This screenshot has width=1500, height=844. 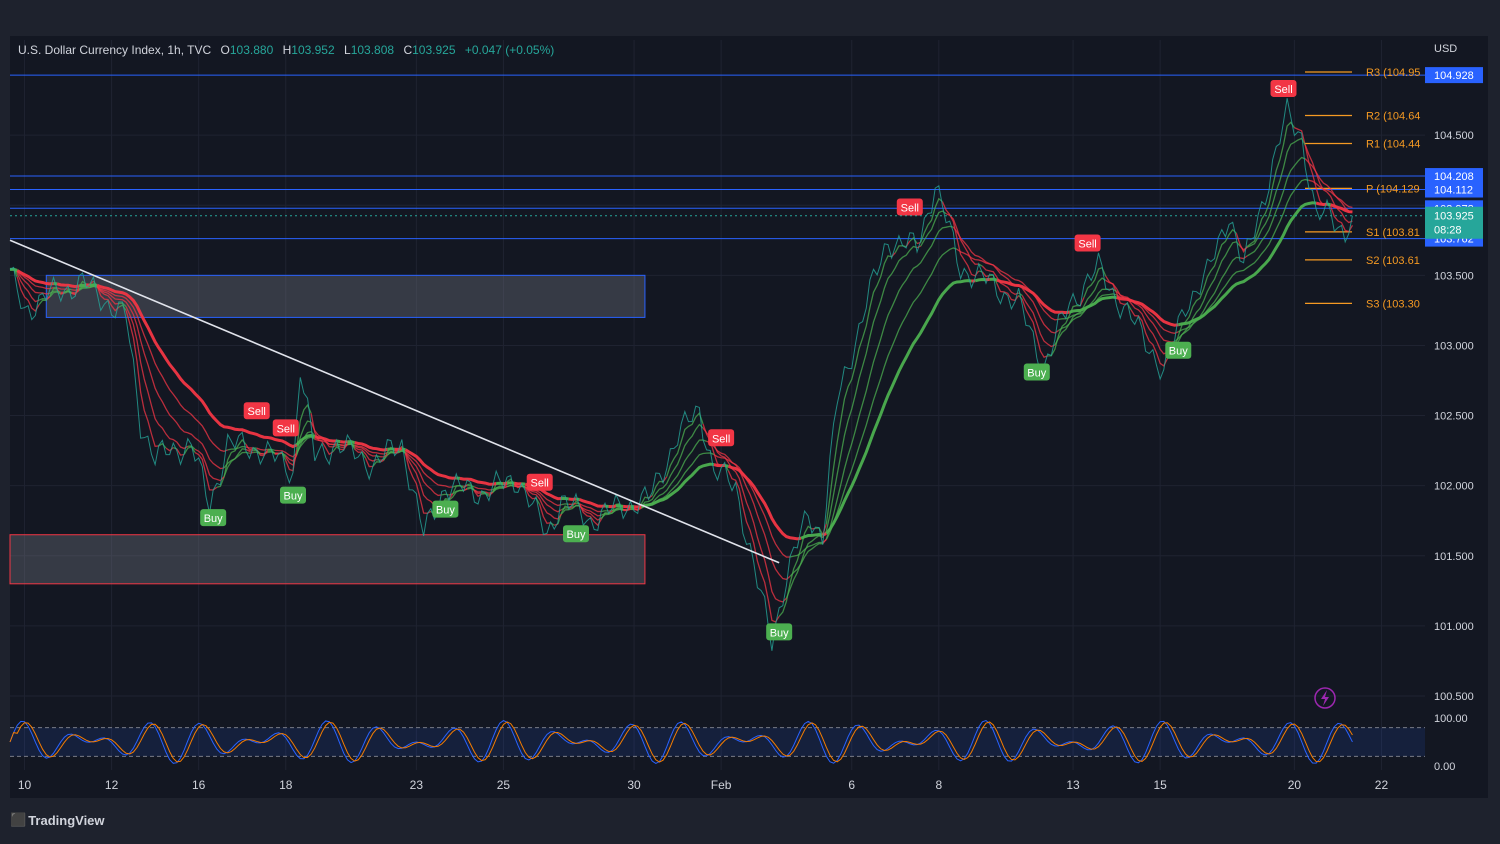 What do you see at coordinates (1448, 231) in the screenshot?
I see `countdown-label: 08:28` at bounding box center [1448, 231].